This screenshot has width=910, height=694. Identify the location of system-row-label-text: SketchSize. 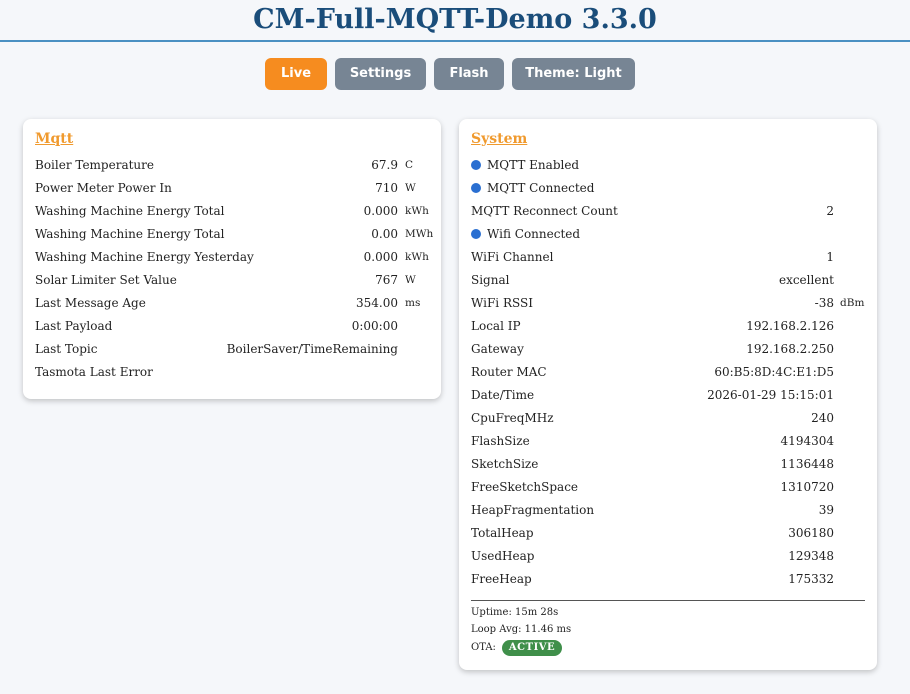
(505, 464).